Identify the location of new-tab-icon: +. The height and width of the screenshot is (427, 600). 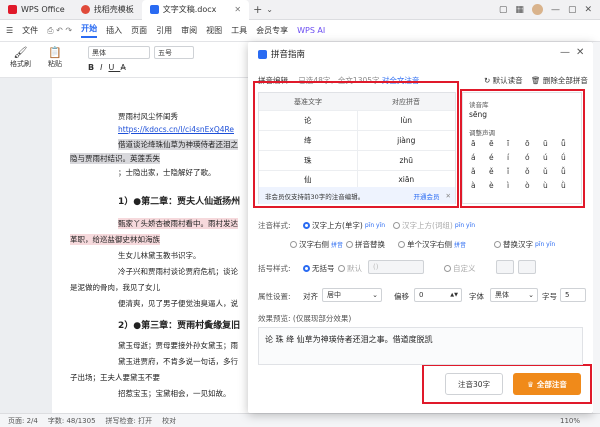
(257, 9).